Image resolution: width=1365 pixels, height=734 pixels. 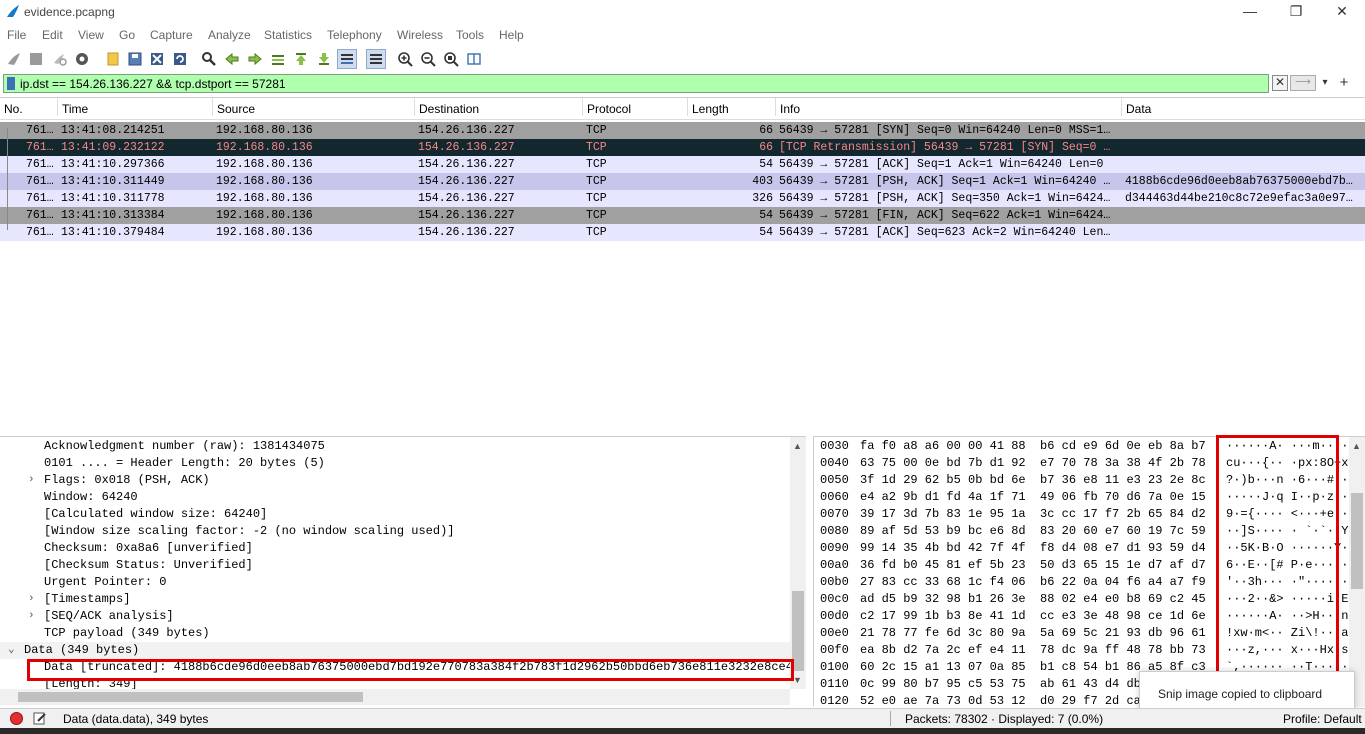 I want to click on hex-offset: 00f0, so click(x=834, y=650).